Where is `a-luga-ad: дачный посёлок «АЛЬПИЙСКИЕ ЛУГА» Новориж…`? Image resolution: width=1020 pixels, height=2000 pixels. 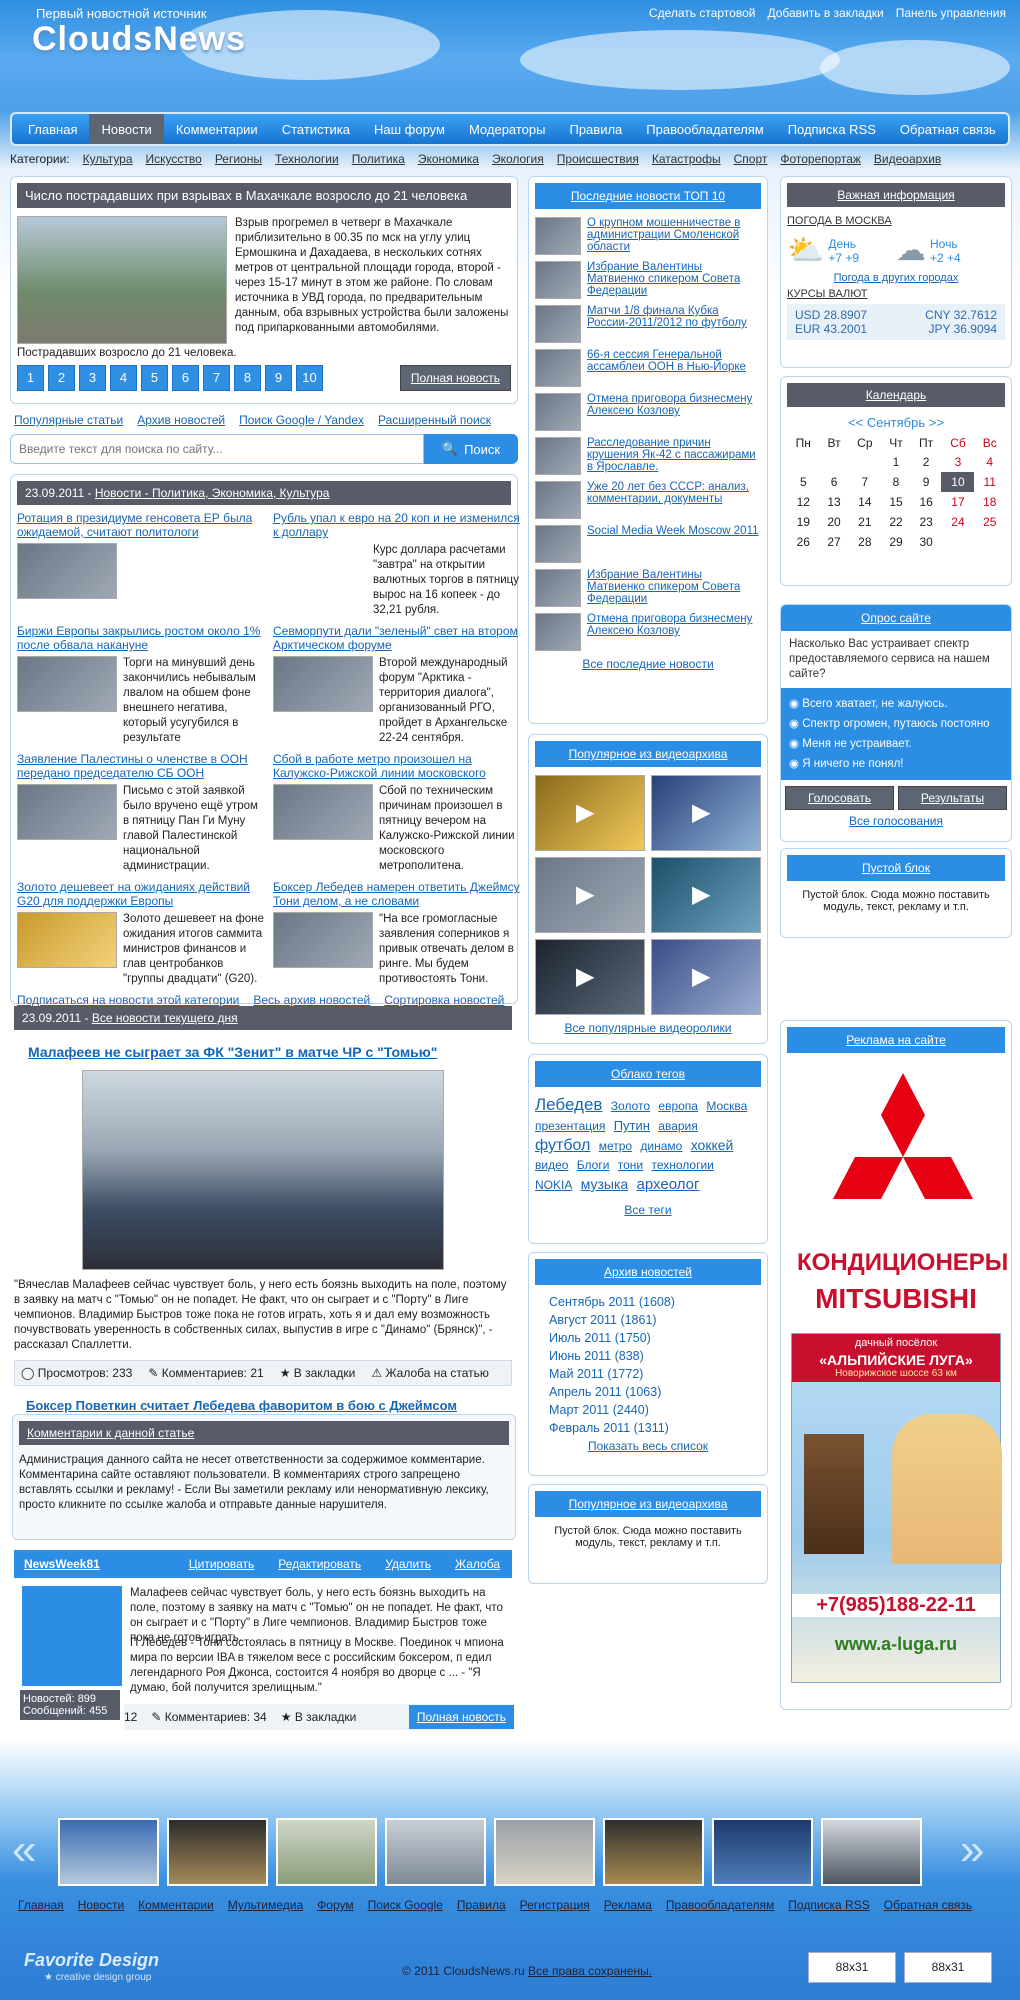
a-luga-ad: дачный посёлок «АЛЬПИЙСКИЕ ЛУГА» Новориж… is located at coordinates (896, 1508).